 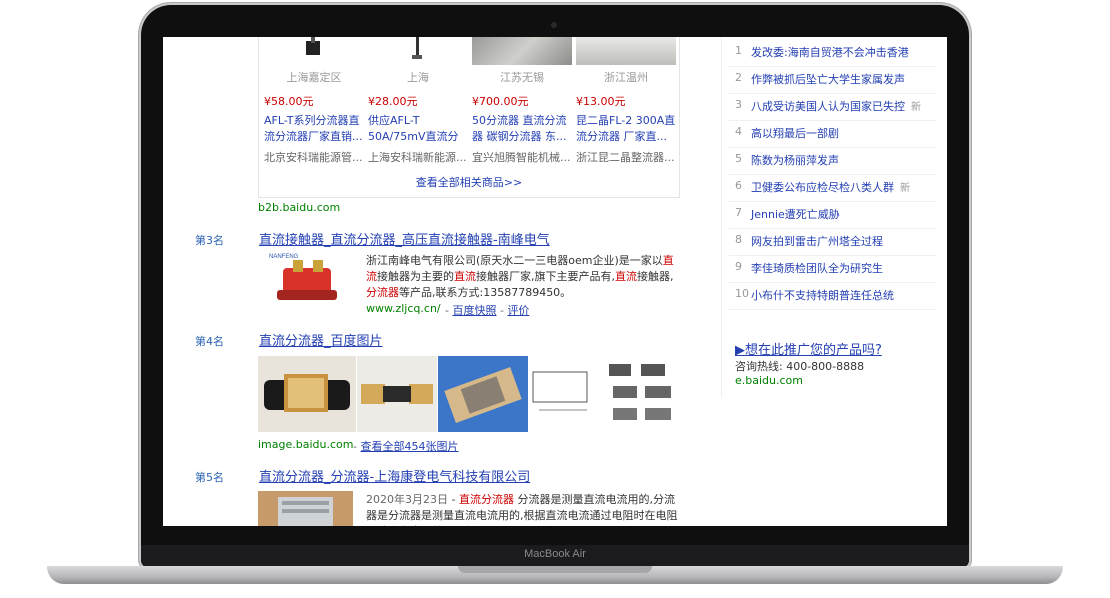 I want to click on desc-text: 等产品,联系方式:13587789450。, so click(x=485, y=292).